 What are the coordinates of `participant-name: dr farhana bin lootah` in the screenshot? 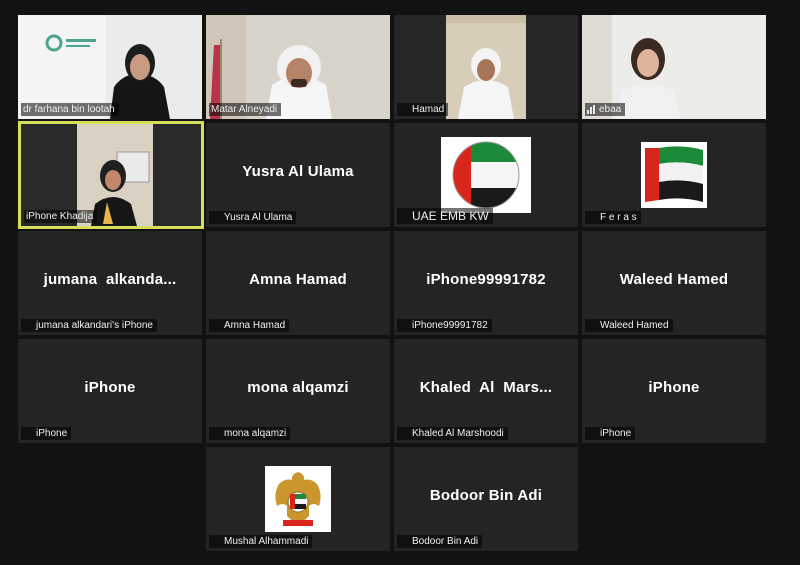 It's located at (69, 109).